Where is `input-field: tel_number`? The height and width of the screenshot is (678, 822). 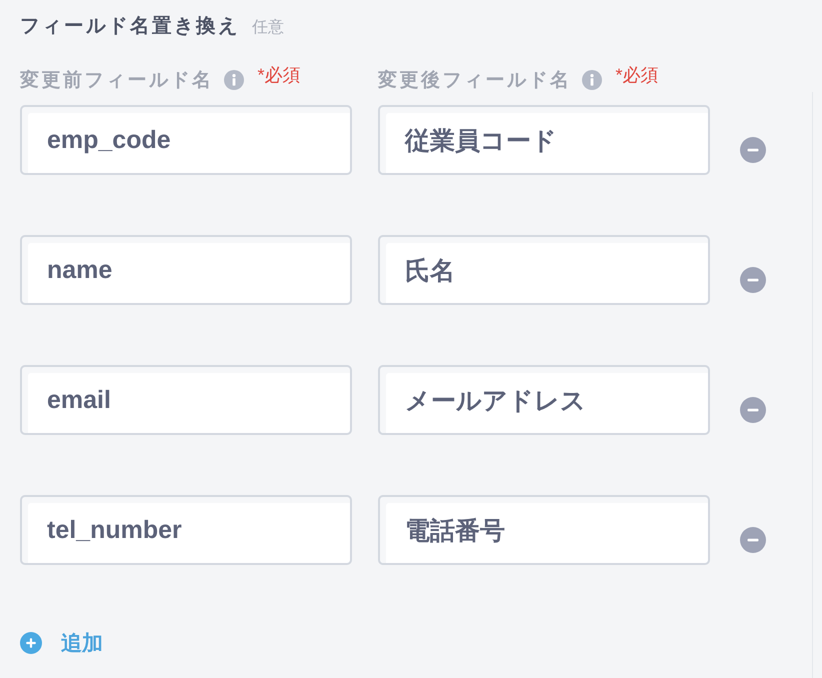
input-field: tel_number is located at coordinates (186, 530).